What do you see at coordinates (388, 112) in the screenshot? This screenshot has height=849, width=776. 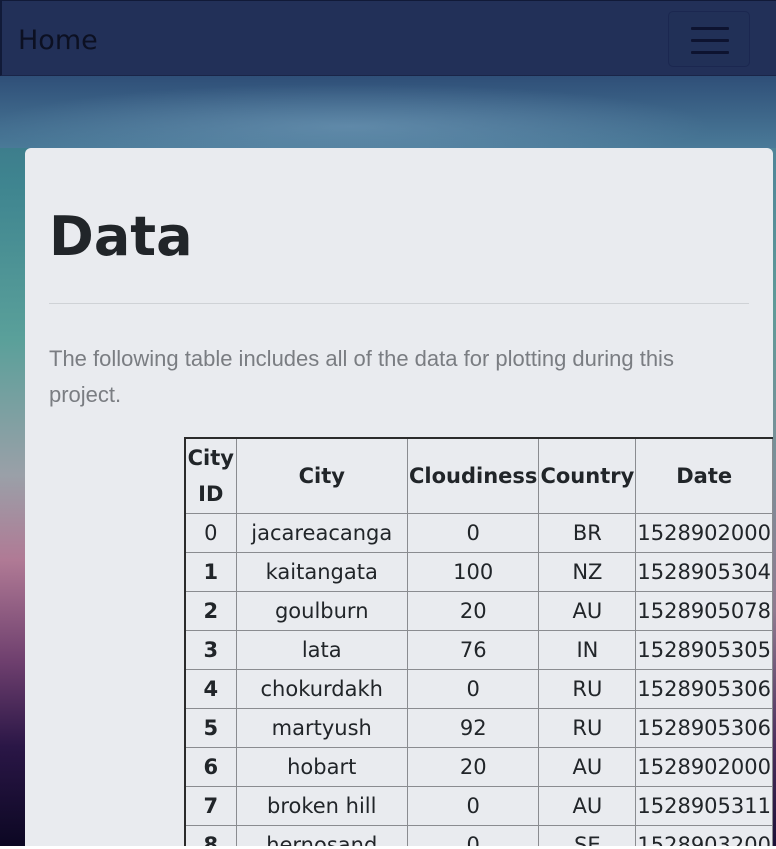 I see `background-image` at bounding box center [388, 112].